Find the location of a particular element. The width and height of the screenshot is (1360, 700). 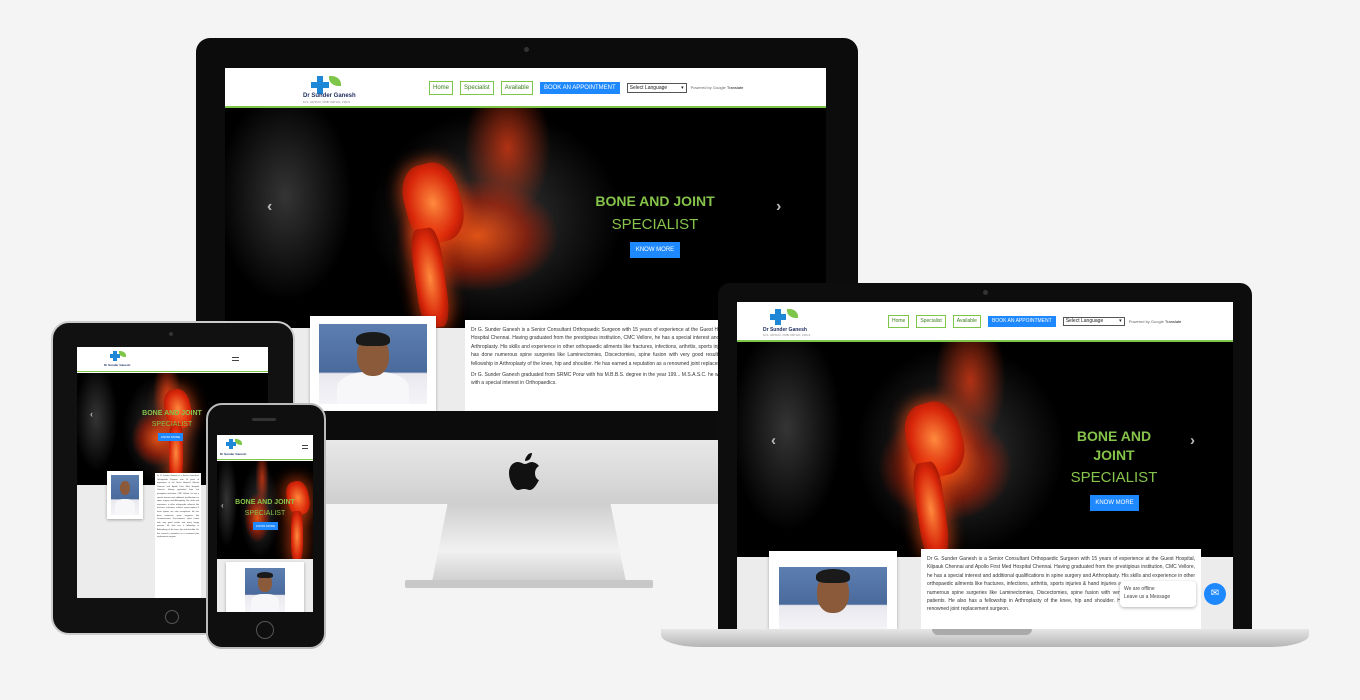

hero-title-line1b: JOINT is located at coordinates (1114, 455).